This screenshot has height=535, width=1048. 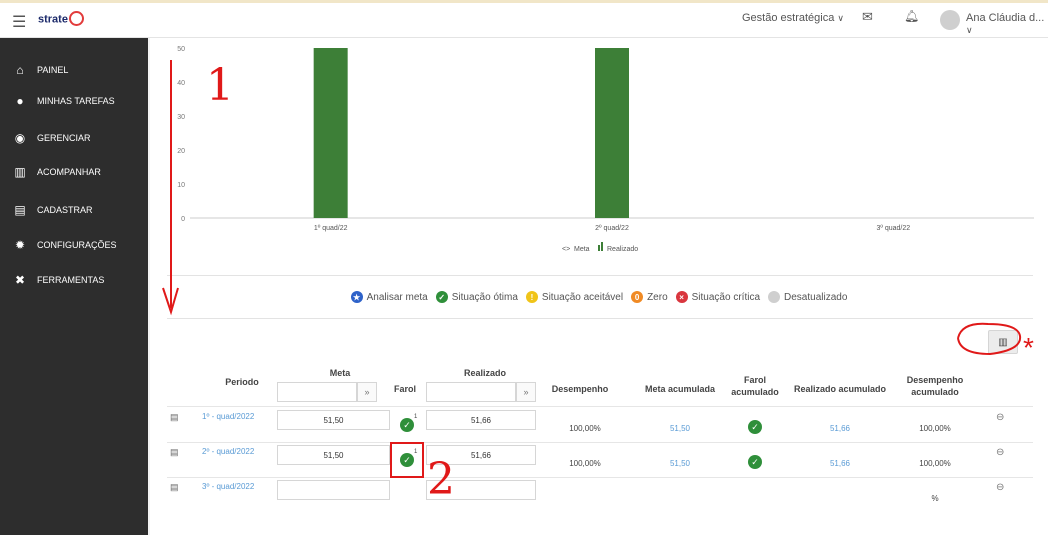 What do you see at coordinates (441, 479) in the screenshot?
I see `annotation-label-2: 2` at bounding box center [441, 479].